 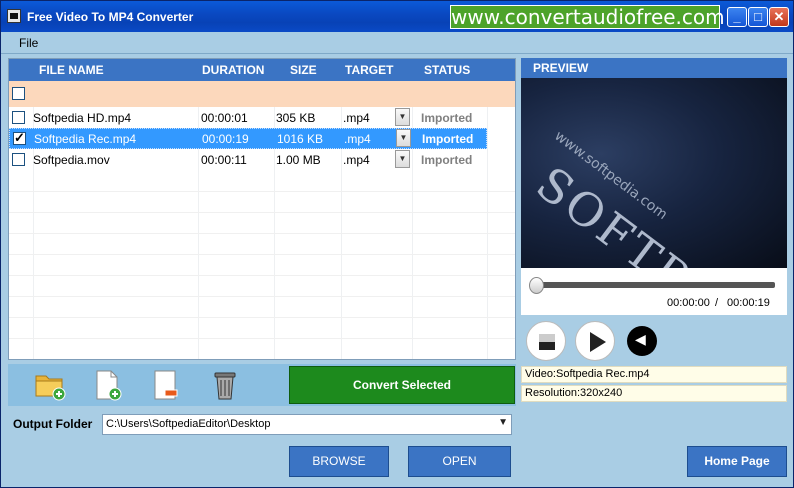 I want to click on cell-duration: 00:00:01, so click(x=224, y=118).